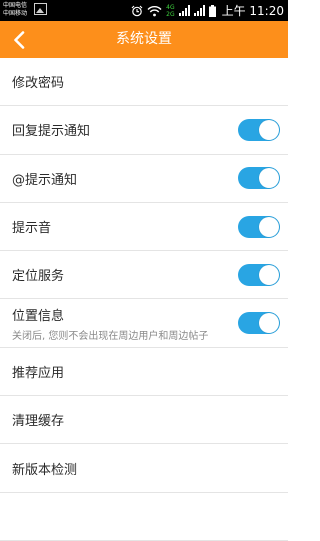 This screenshot has height=541, width=320. What do you see at coordinates (45, 470) in the screenshot?
I see `check-update-label: 新版本检测` at bounding box center [45, 470].